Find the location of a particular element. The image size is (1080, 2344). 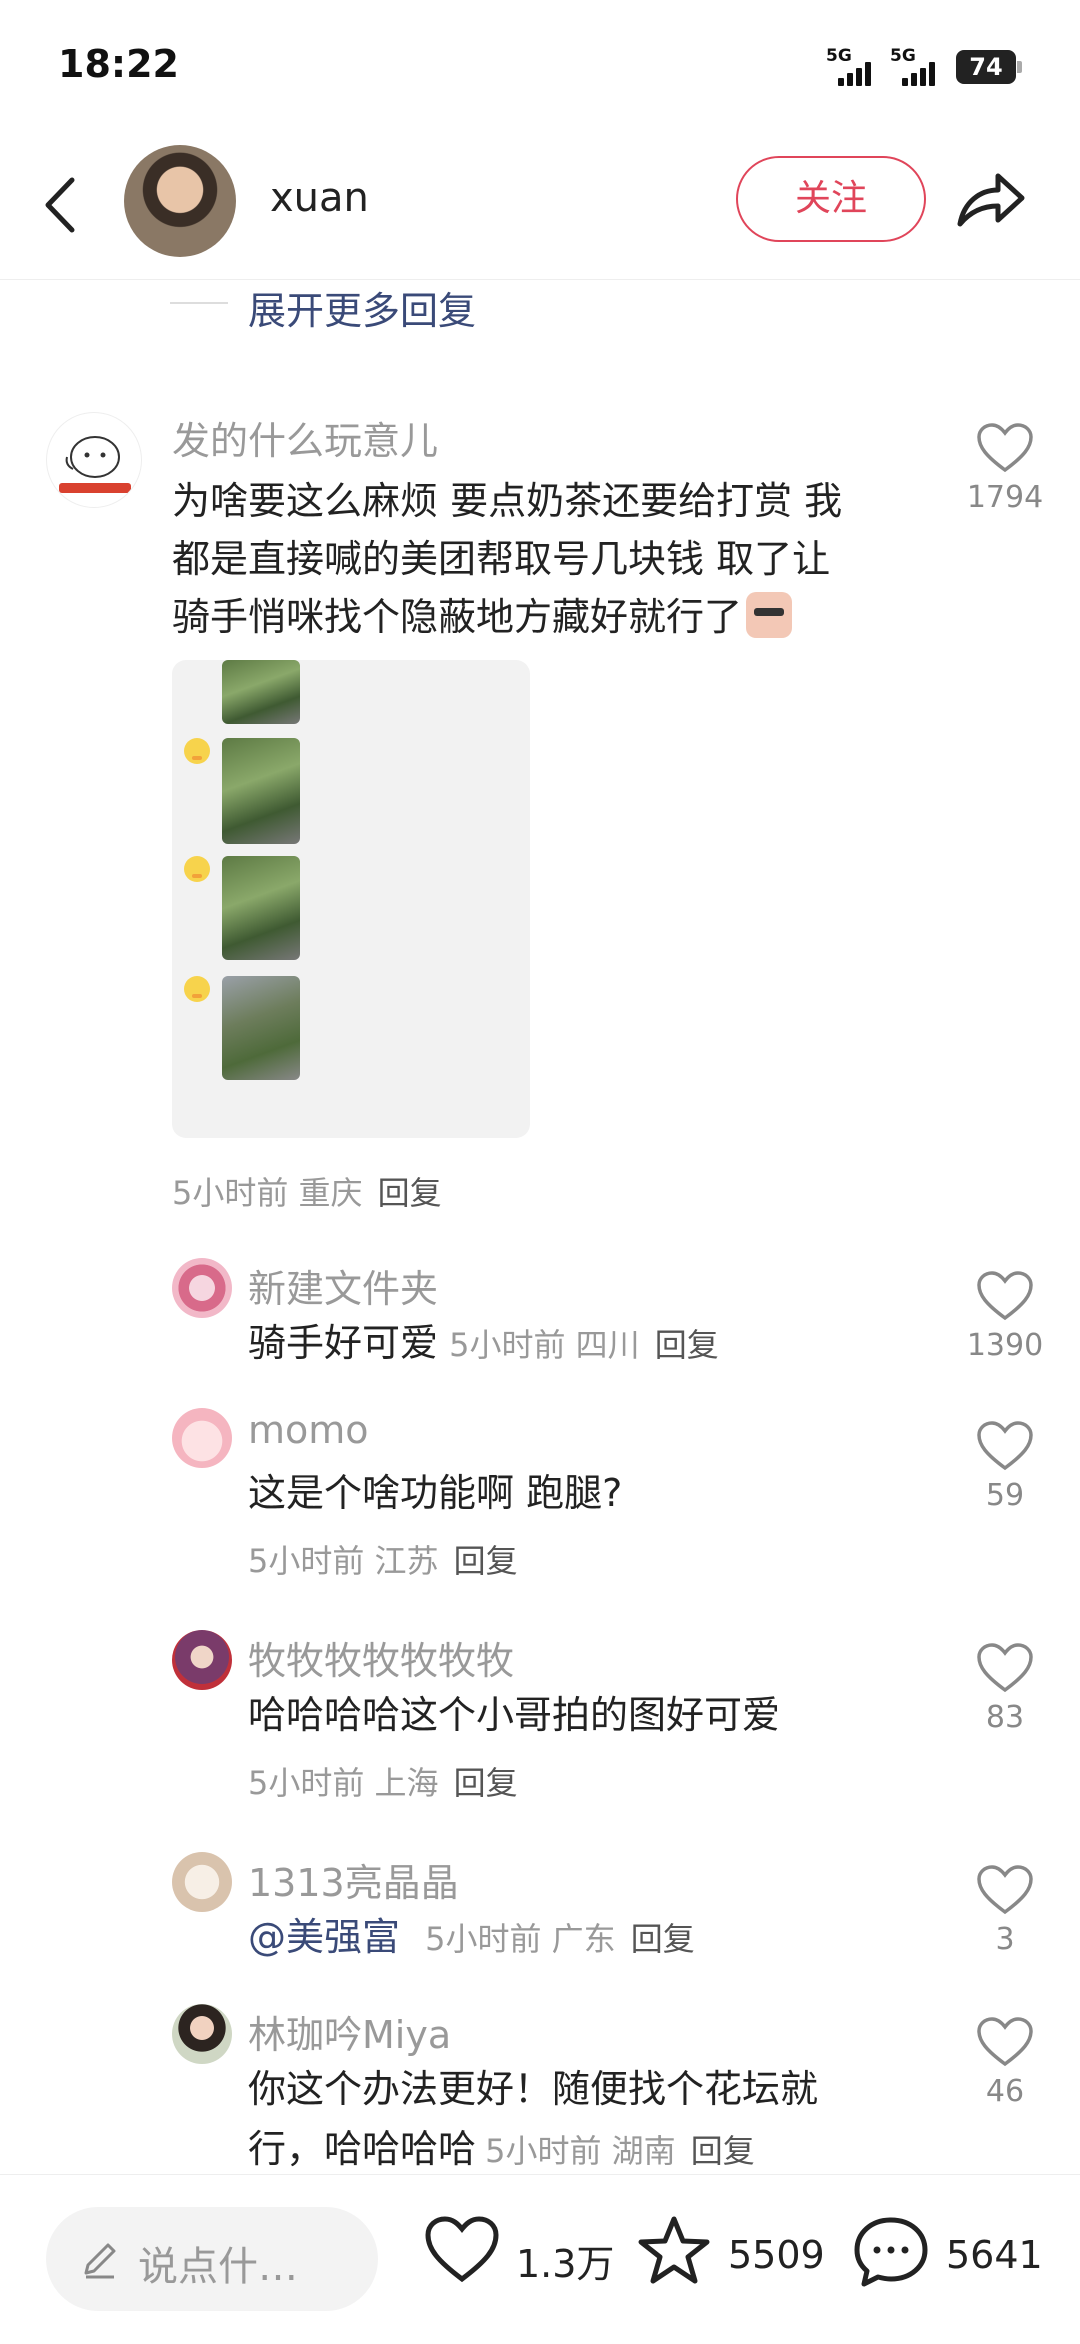

like-button: 3 is located at coordinates (1005, 1910).